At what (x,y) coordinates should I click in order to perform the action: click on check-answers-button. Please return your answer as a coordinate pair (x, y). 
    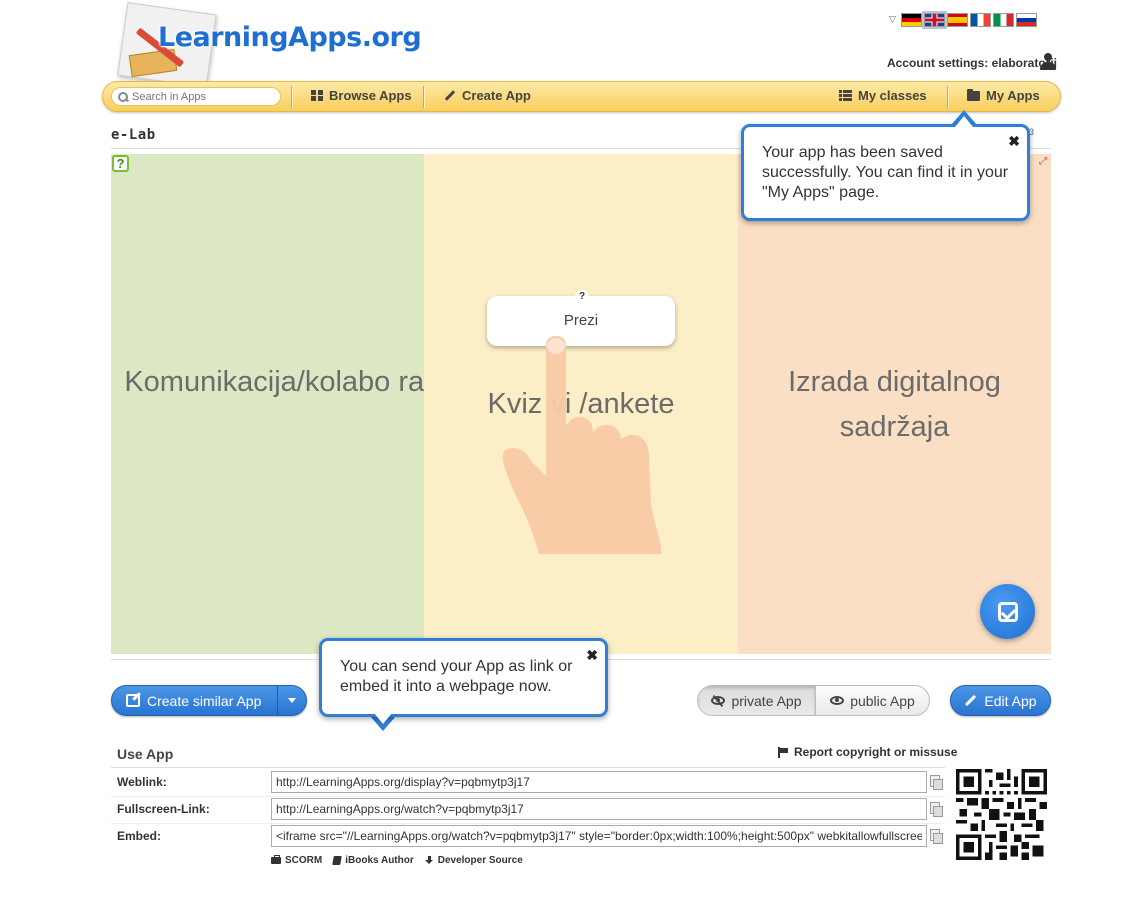
    Looking at the image, I should click on (1007, 611).